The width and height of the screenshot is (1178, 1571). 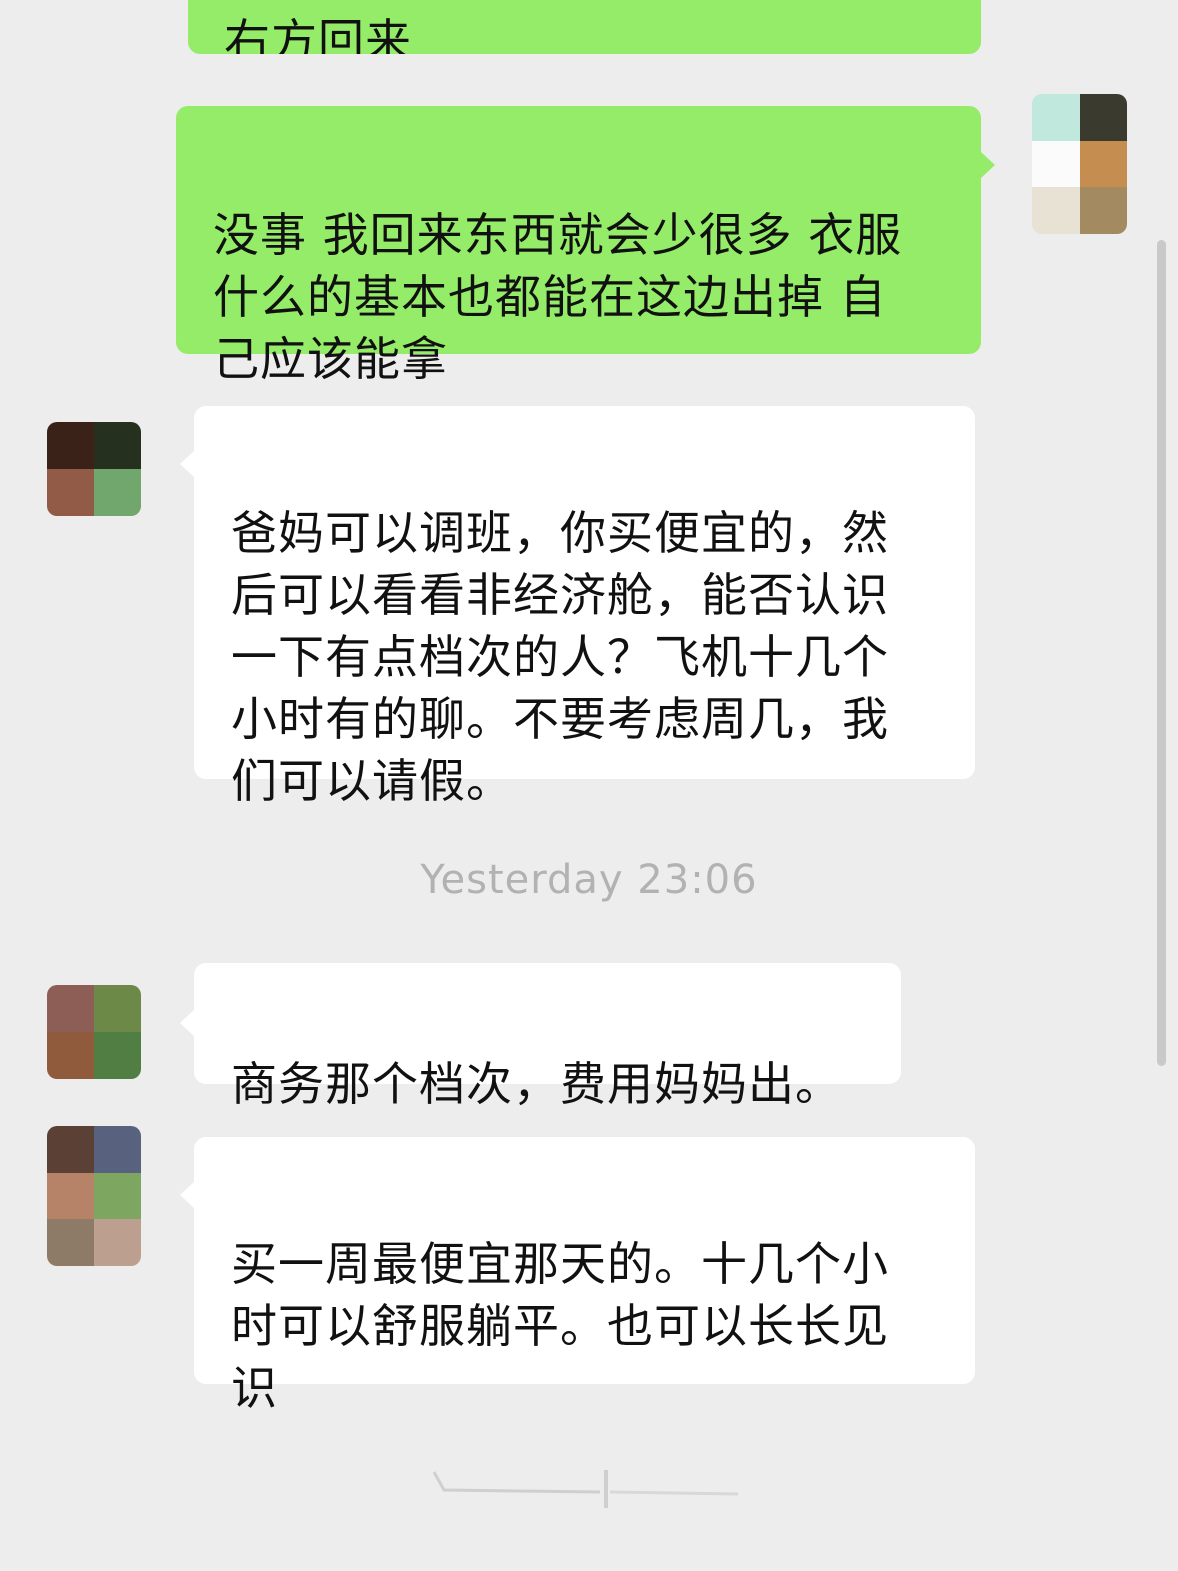 What do you see at coordinates (560, 1326) in the screenshot?
I see `message-text: 买一周最便宜那天的。十几个小 时可以舒服躺平。也可以长长见 识` at bounding box center [560, 1326].